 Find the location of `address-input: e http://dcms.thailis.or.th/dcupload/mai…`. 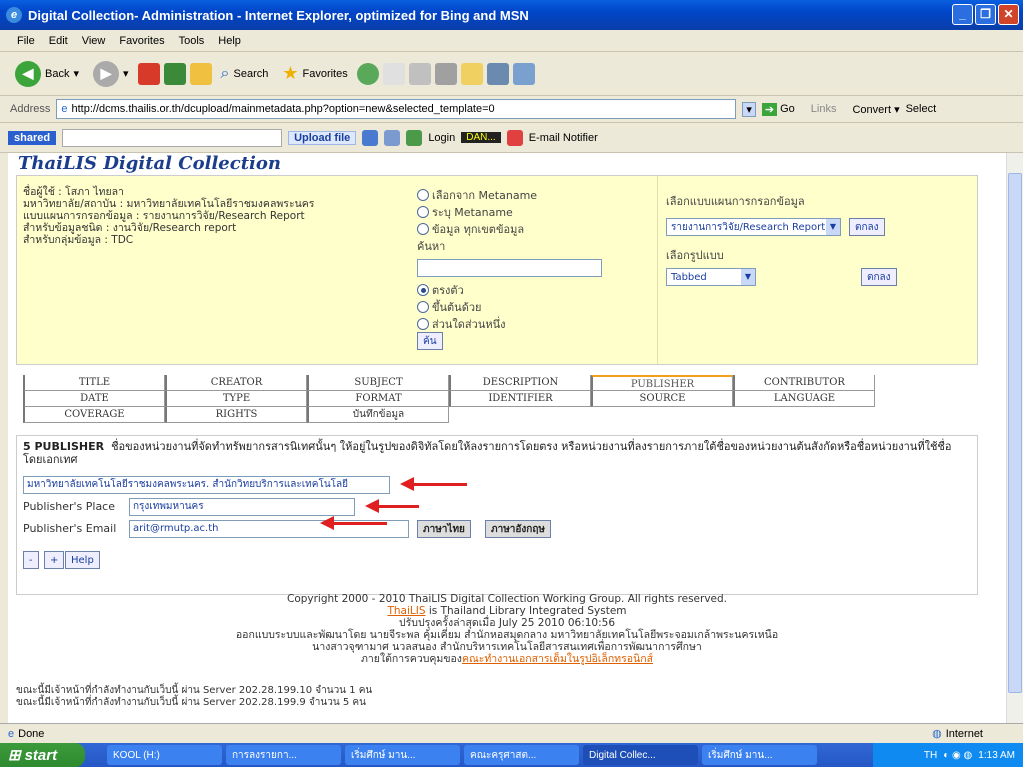

address-input: e http://dcms.thailis.or.th/dcupload/mai… is located at coordinates (396, 109).